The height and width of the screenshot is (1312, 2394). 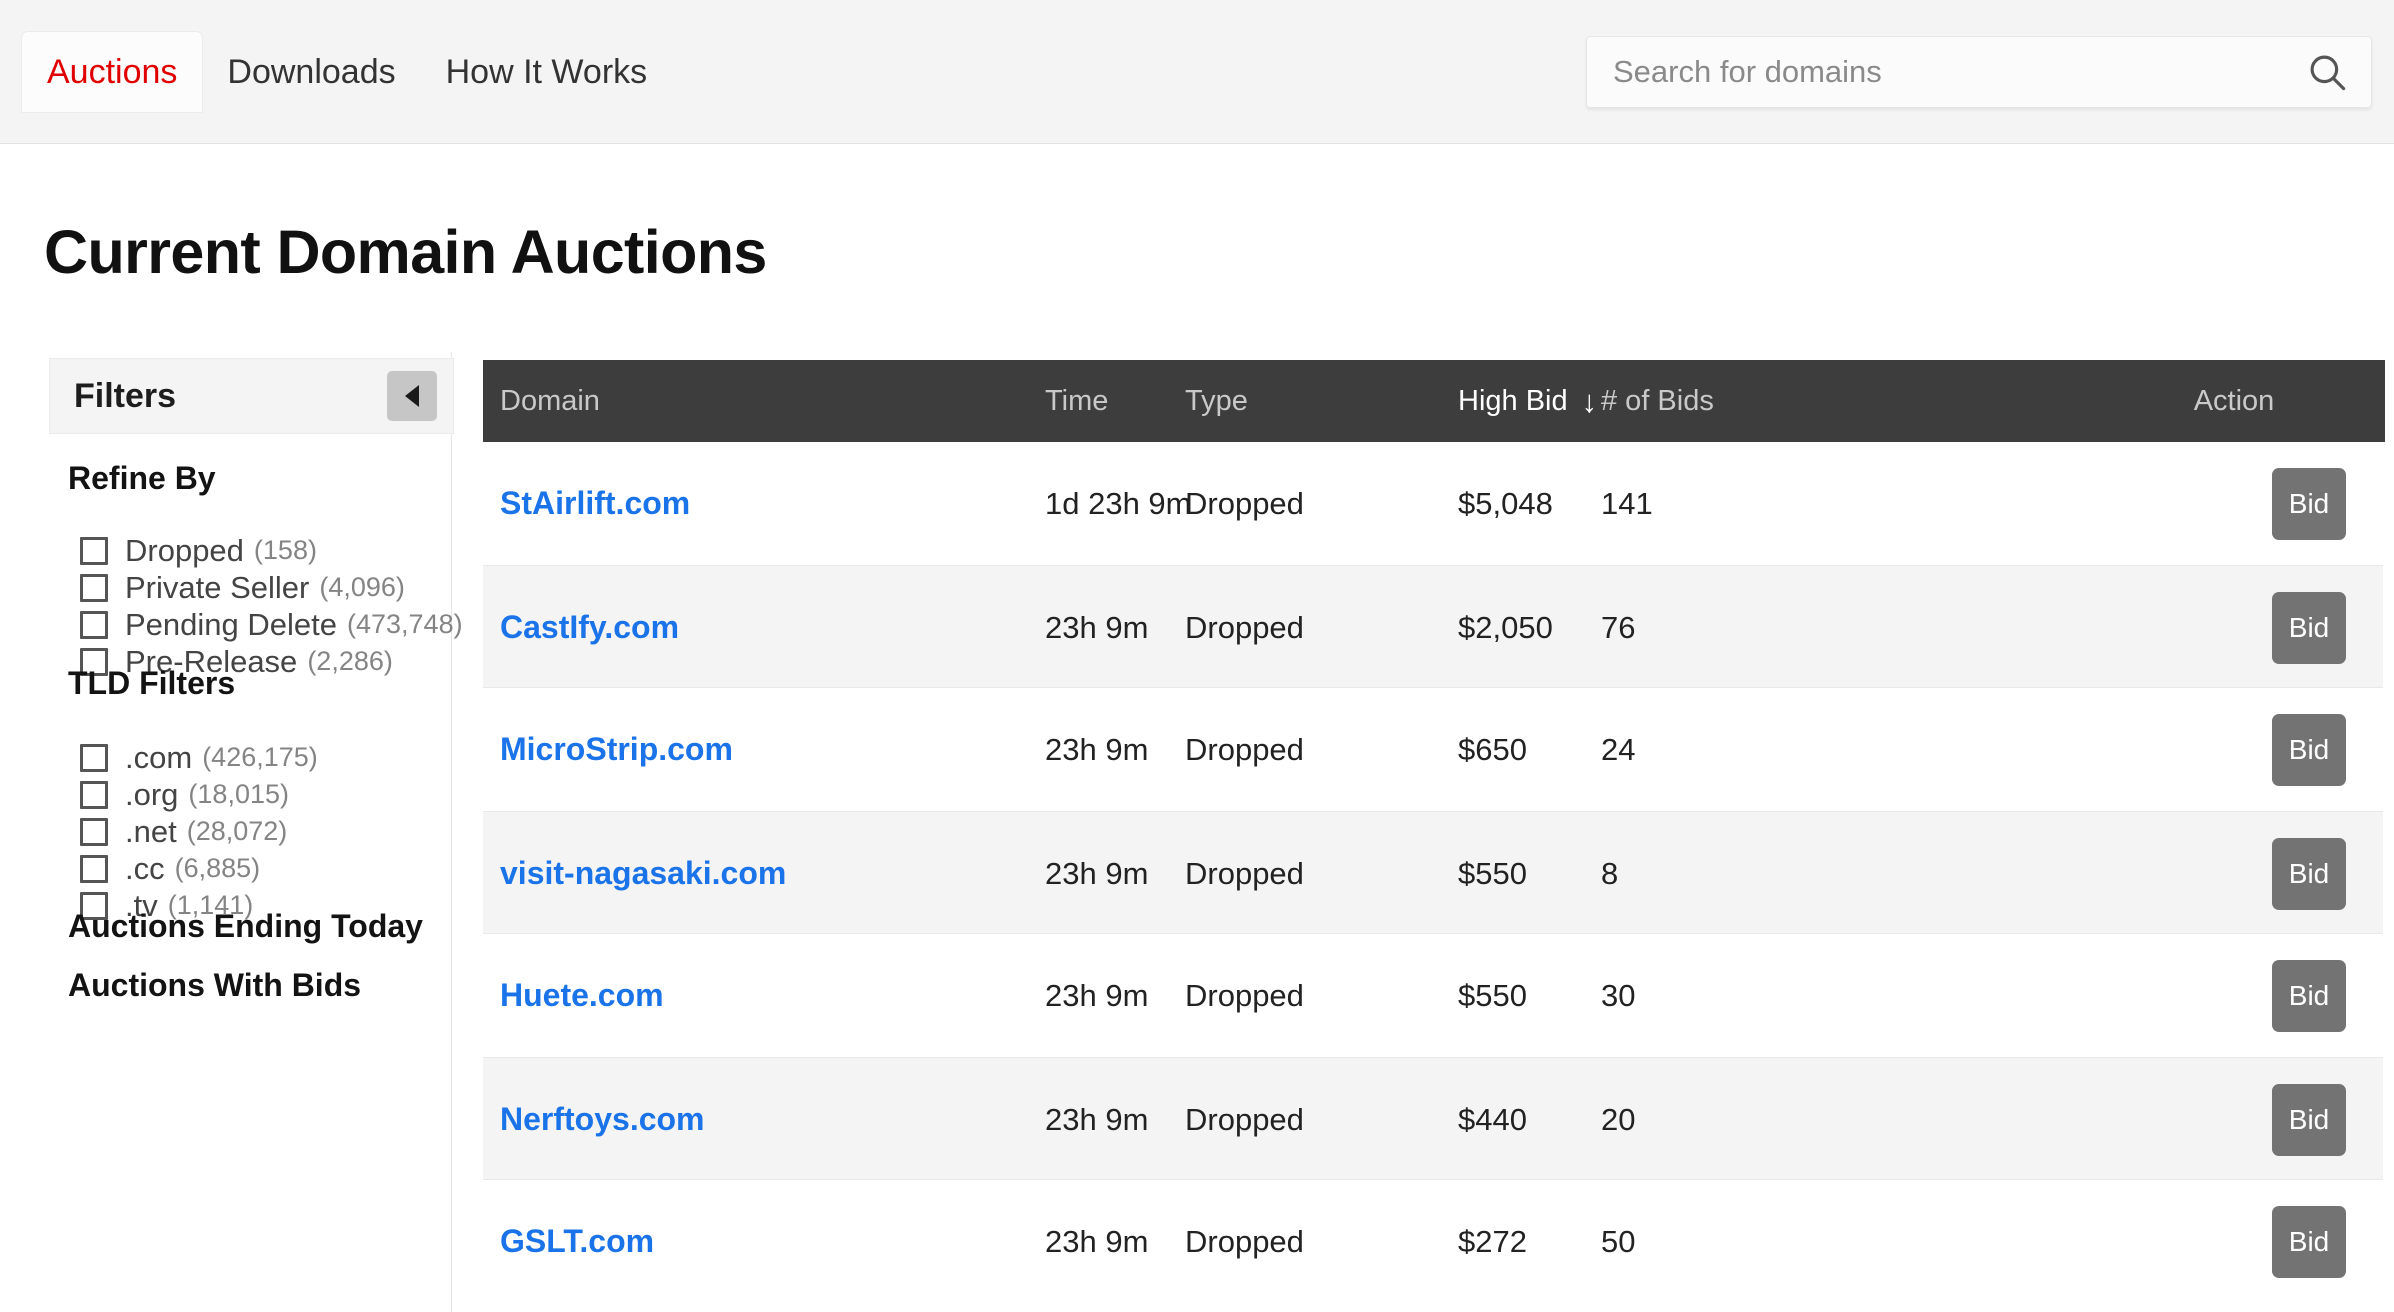 What do you see at coordinates (1415, 995) in the screenshot?
I see `table-row: Huete.com 23h 9m Dropped $550 30 Bid` at bounding box center [1415, 995].